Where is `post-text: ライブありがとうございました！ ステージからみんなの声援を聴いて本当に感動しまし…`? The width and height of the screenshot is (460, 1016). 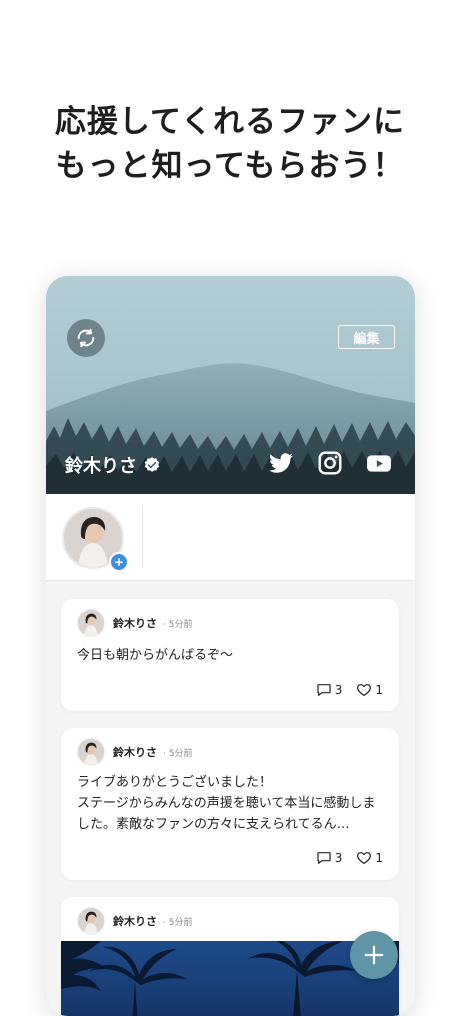 post-text: ライブありがとうございました！ ステージからみんなの声援を聴いて本当に感動しまし… is located at coordinates (226, 803).